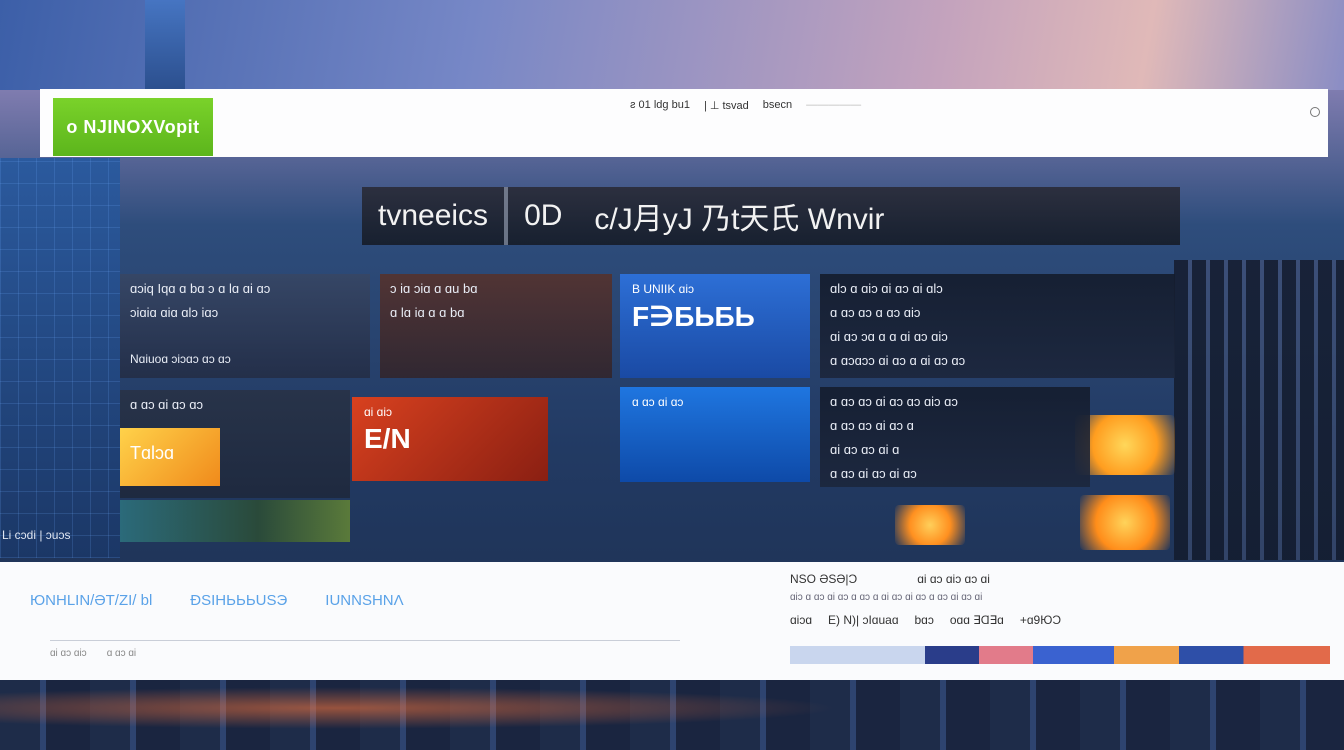  I want to click on card-text: ɑi ɑɔ ɔɑ ɑ ɑ ɑi ɑɔ ɑiɔ, so click(889, 336).